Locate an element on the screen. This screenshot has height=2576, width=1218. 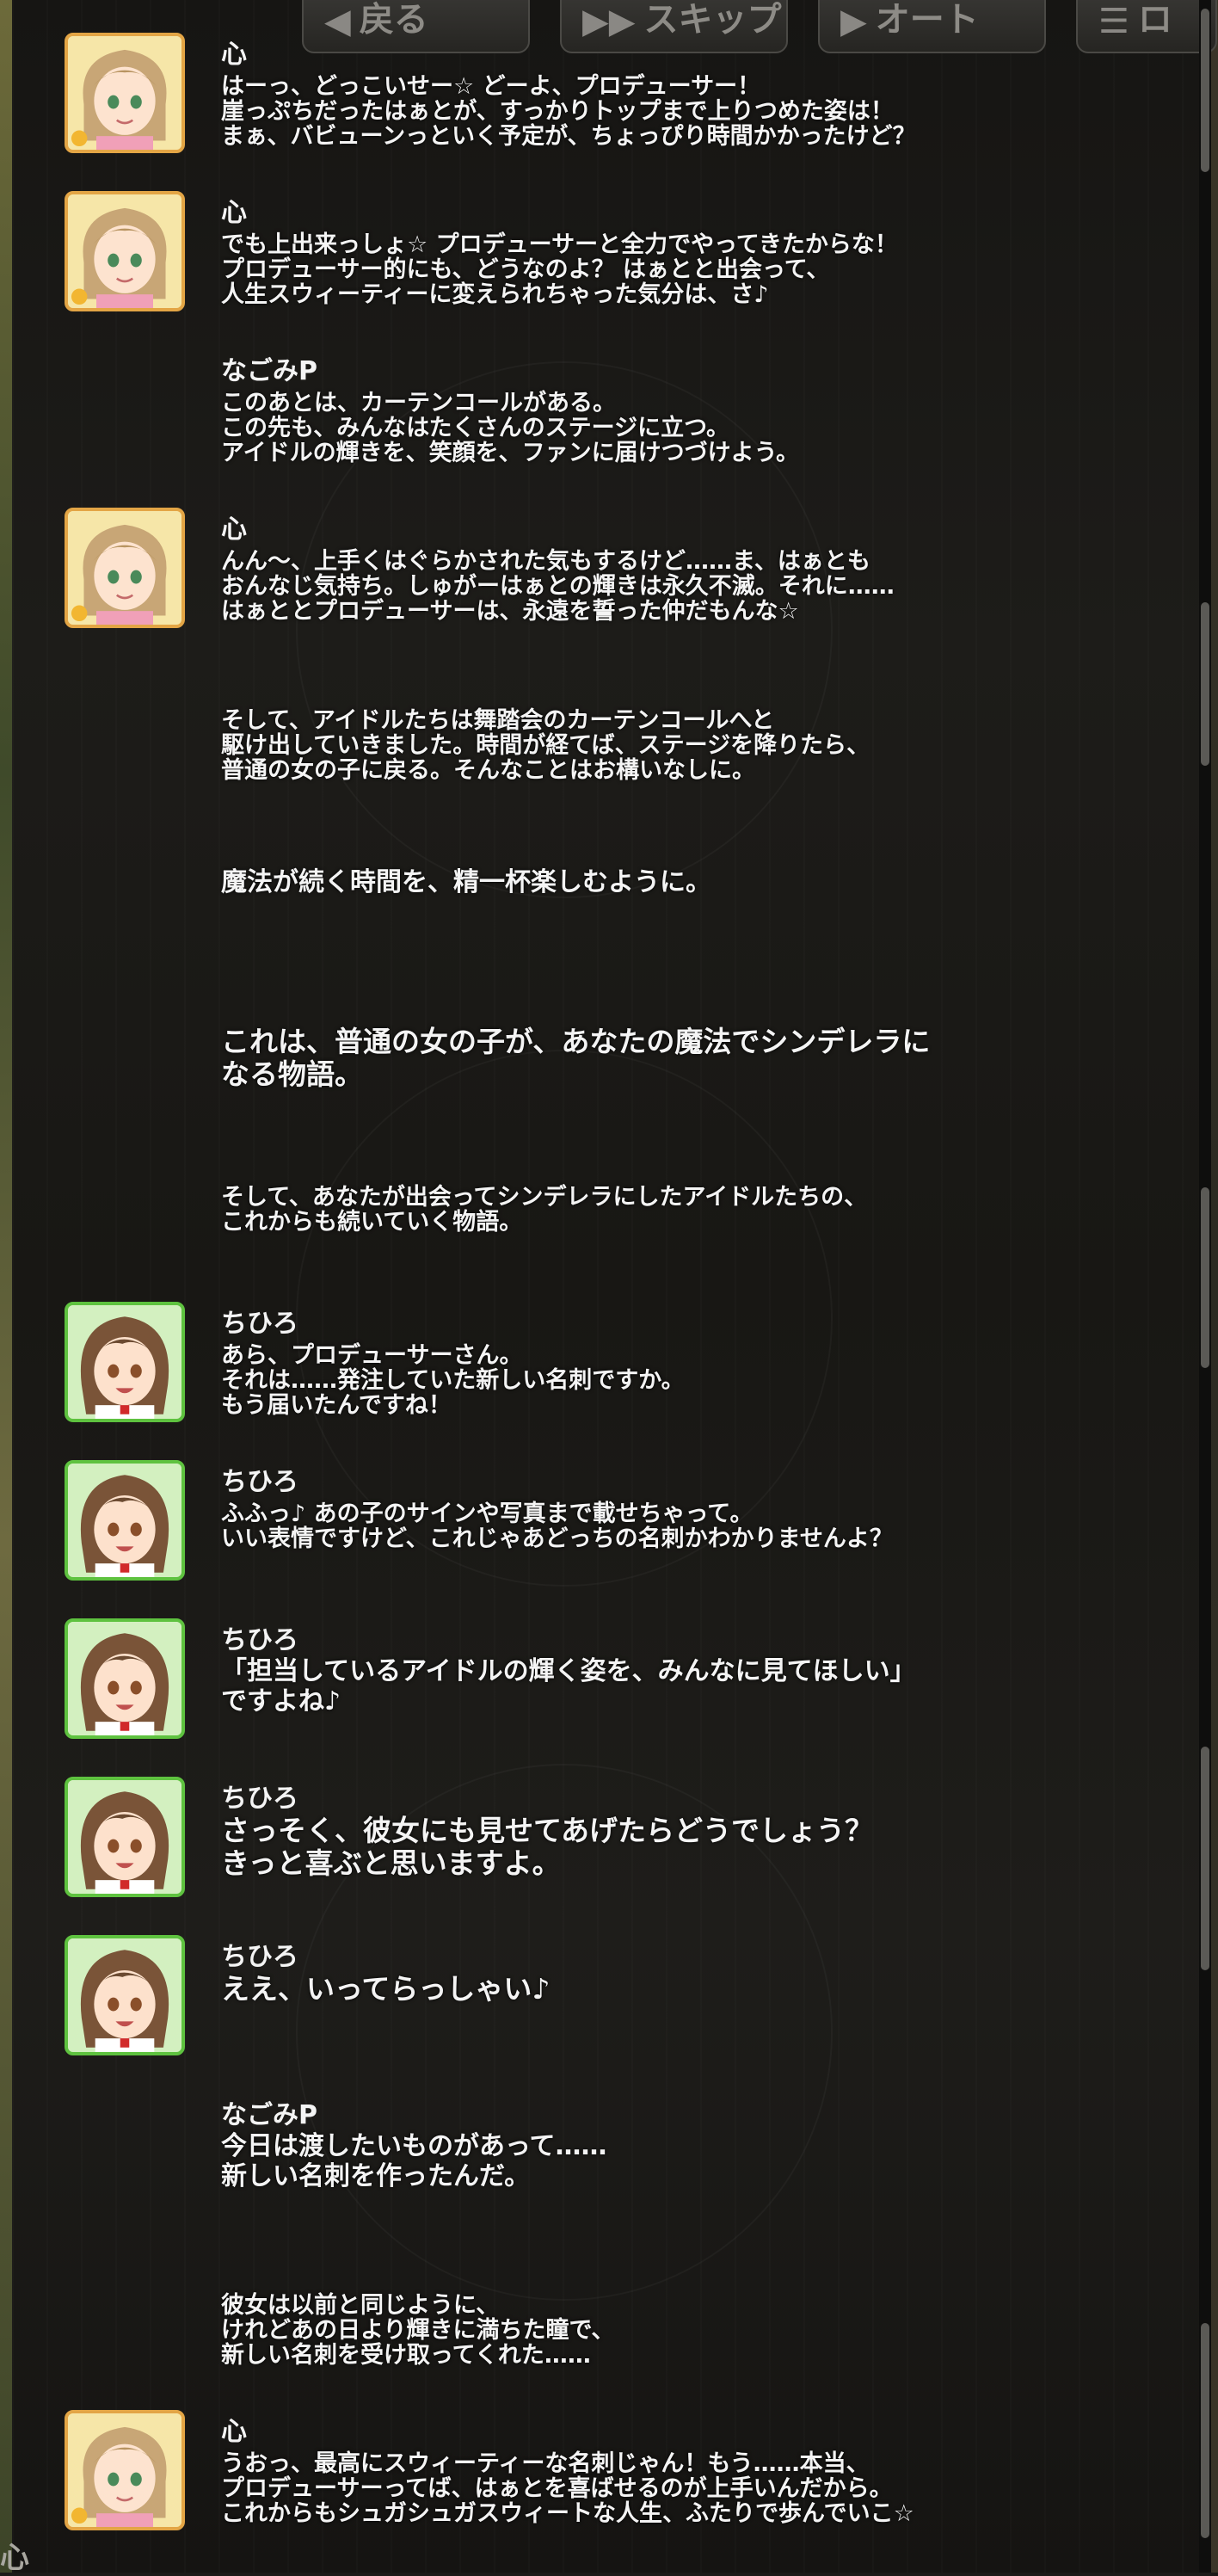
dialogue-line: はぁととプロデューサーは、永遠を誓った仲だもんな☆ is located at coordinates (510, 611).